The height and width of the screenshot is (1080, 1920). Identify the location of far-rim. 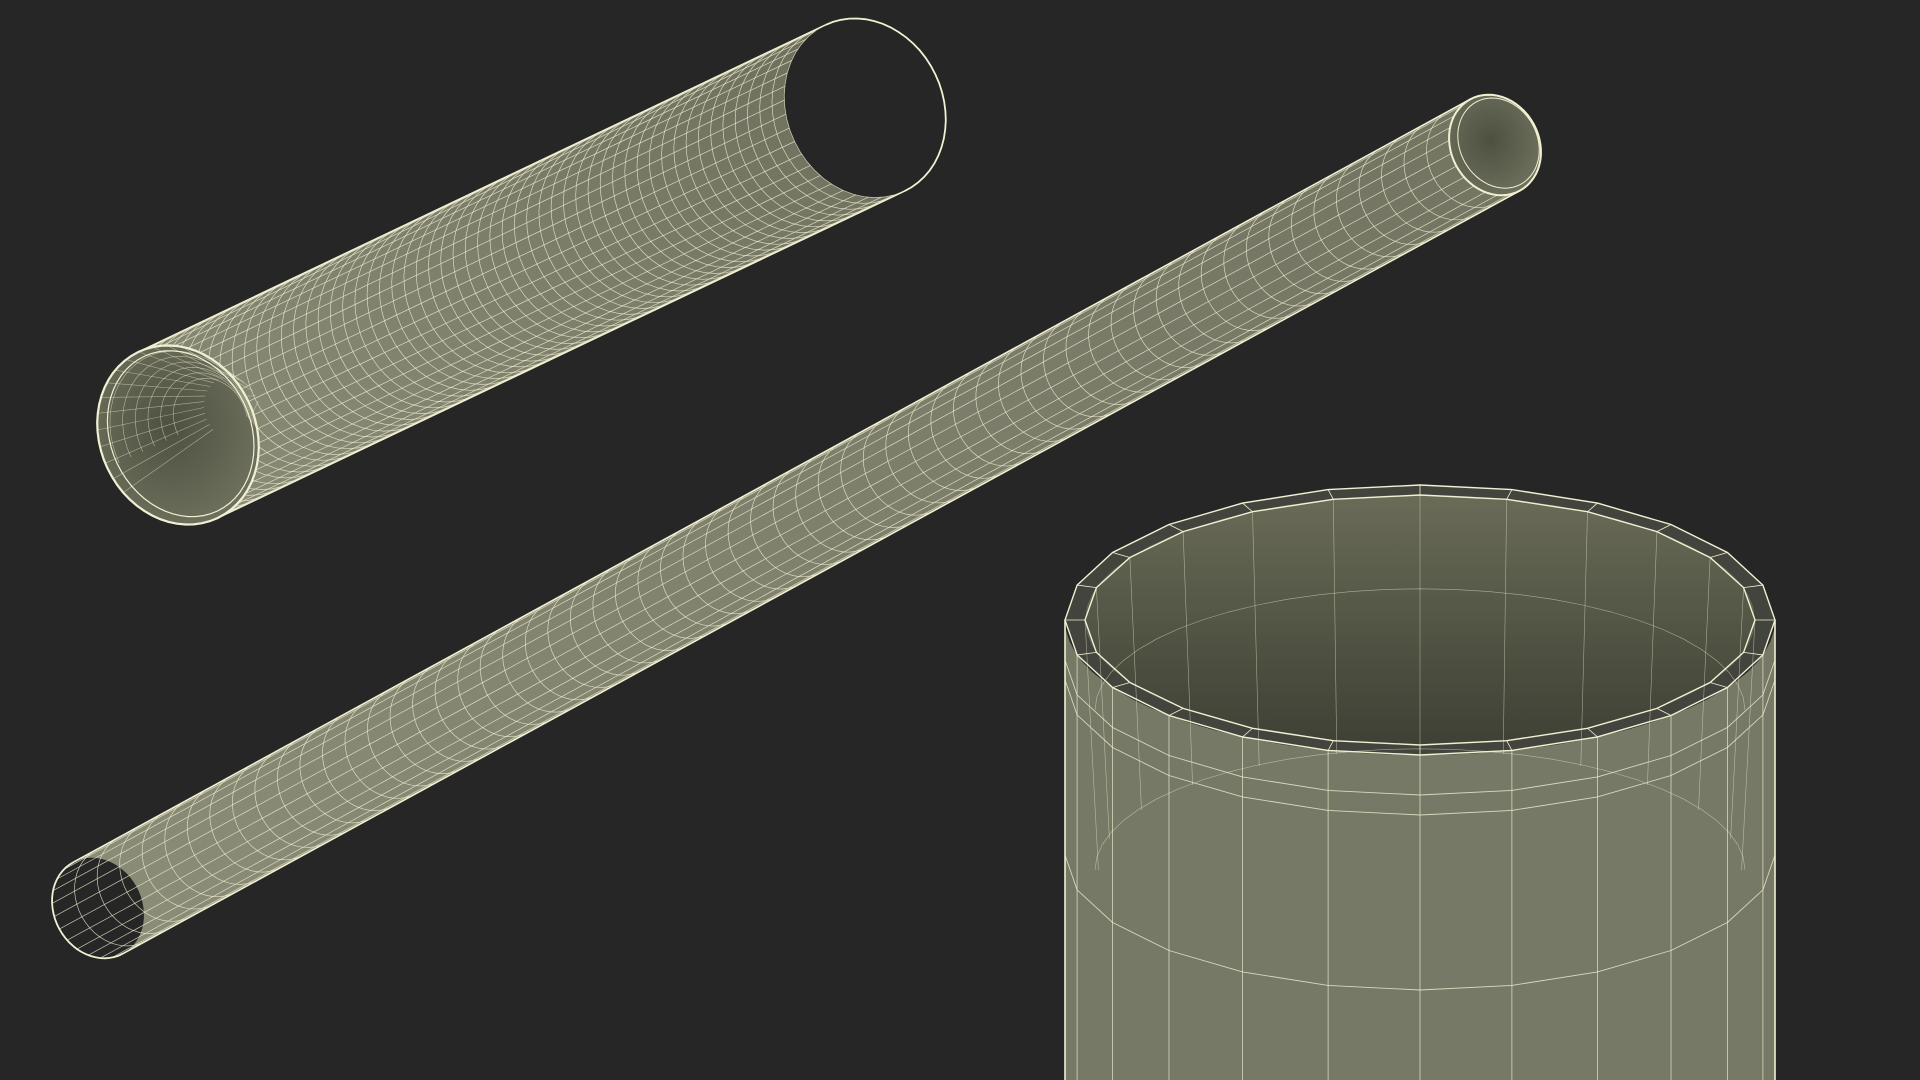
(886, 104).